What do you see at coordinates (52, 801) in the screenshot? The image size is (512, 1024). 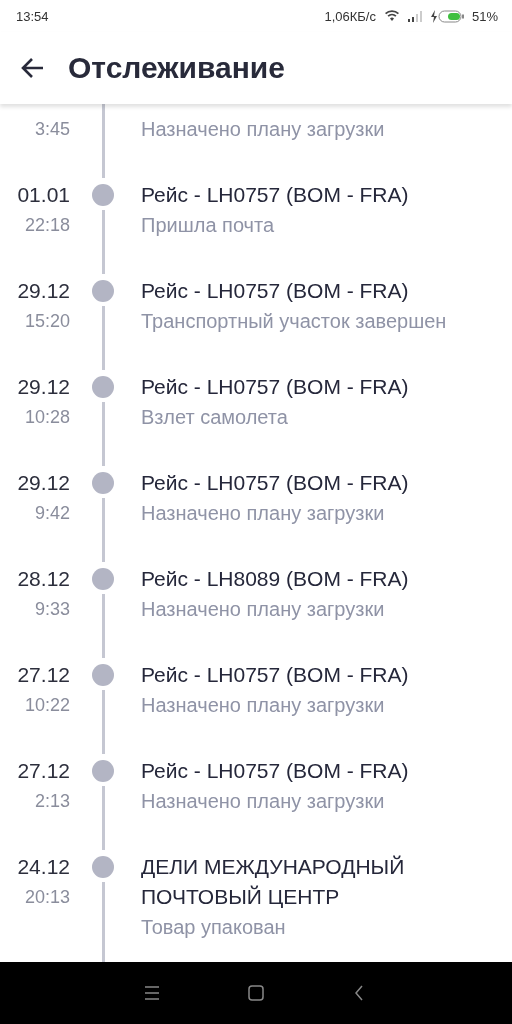 I see `event-time: 2:13` at bounding box center [52, 801].